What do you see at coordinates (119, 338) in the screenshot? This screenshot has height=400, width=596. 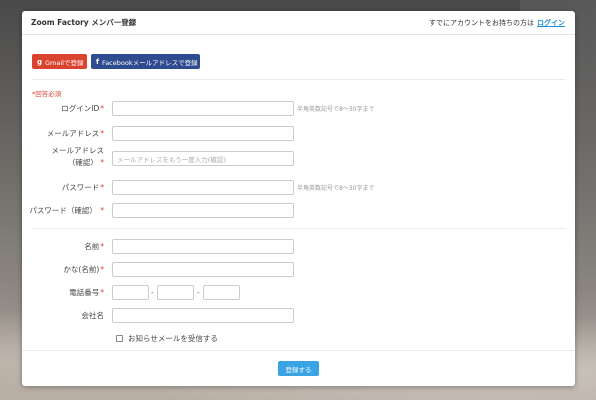 I see `newsletter-checkbox` at bounding box center [119, 338].